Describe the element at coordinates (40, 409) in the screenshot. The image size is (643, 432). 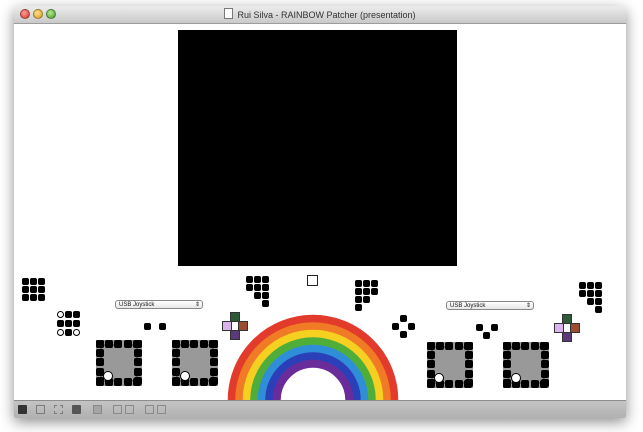
I see `grid-icon` at that location.